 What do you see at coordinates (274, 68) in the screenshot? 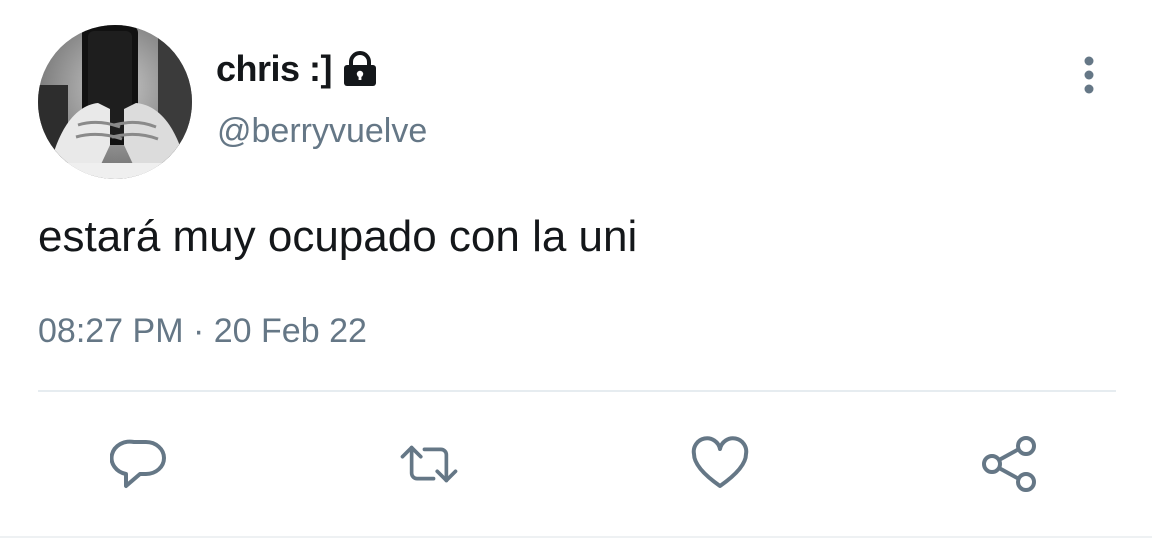
I see `display-name-text: chris :]` at bounding box center [274, 68].